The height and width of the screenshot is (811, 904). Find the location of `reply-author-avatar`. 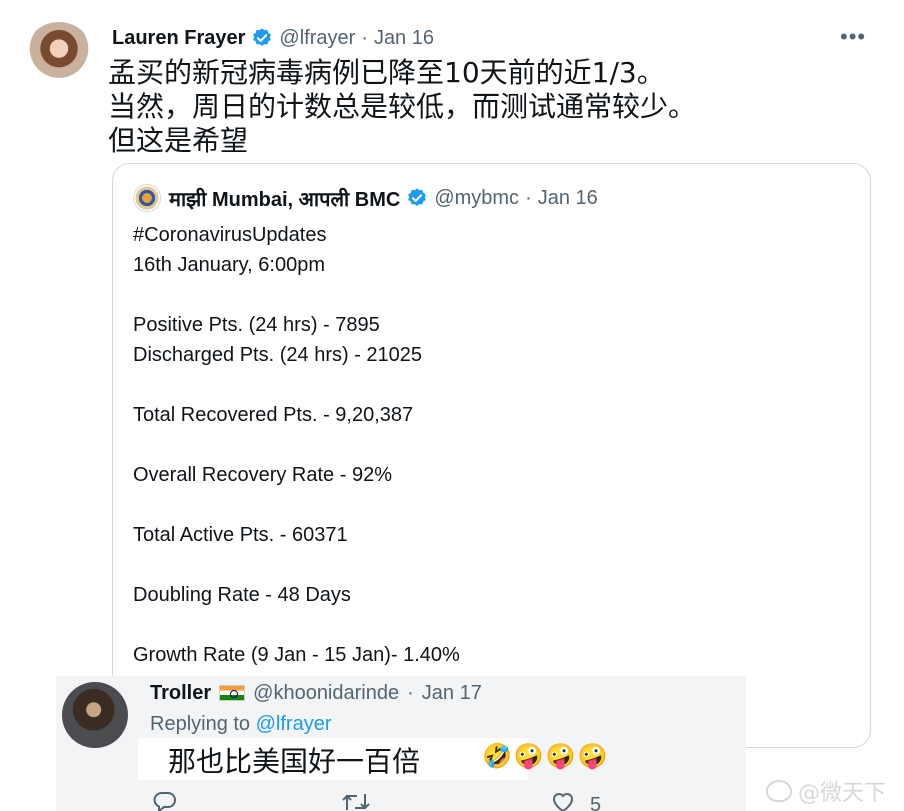

reply-author-avatar is located at coordinates (95, 715).